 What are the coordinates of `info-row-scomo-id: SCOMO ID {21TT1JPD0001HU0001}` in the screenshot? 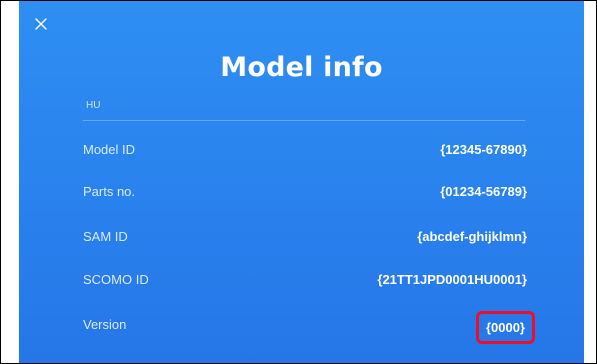 It's located at (305, 280).